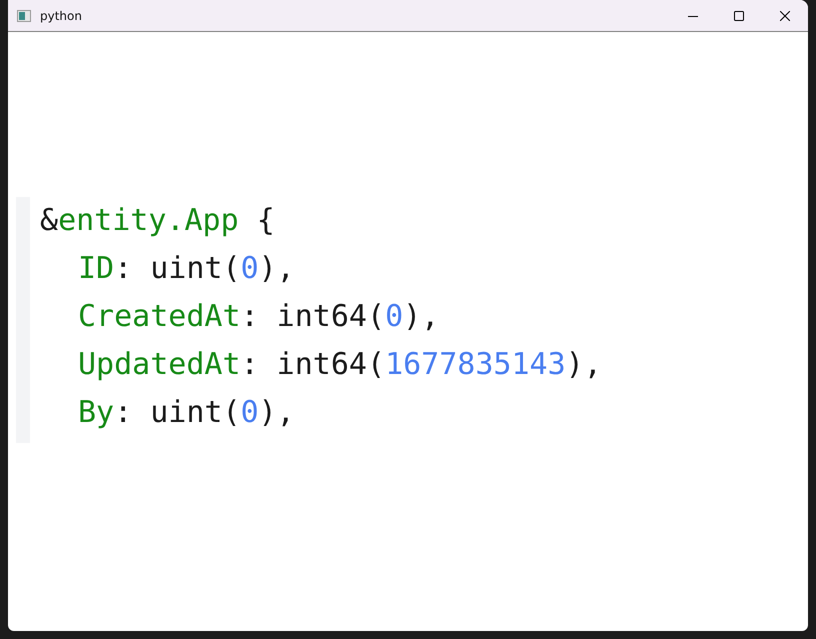 The image size is (816, 639). Describe the element at coordinates (186, 413) in the screenshot. I see `code-line: By: uint(0),` at that location.